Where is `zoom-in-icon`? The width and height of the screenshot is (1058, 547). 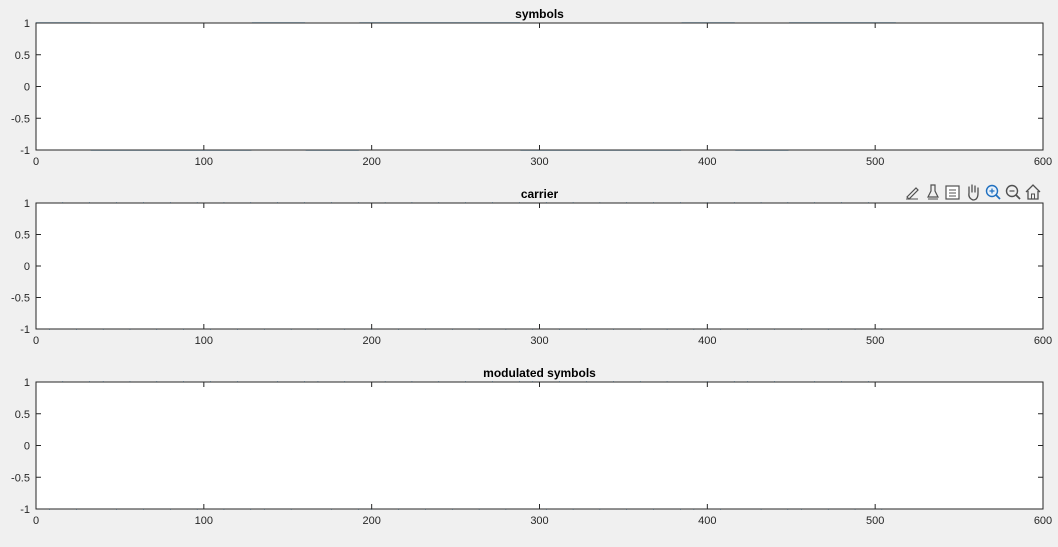
zoom-in-icon is located at coordinates (993, 192).